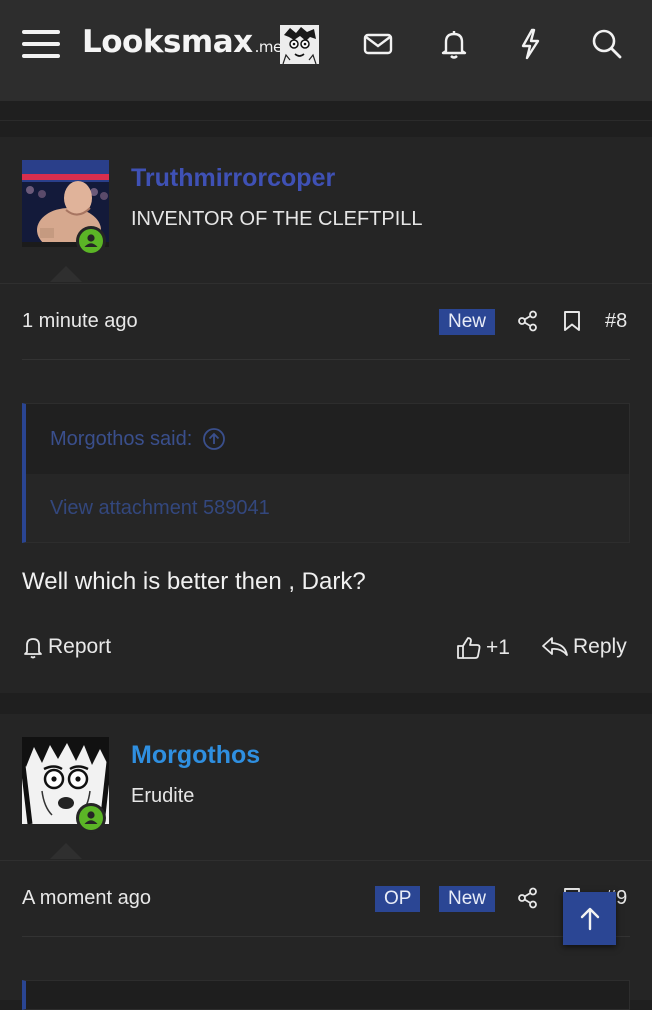 The height and width of the screenshot is (1010, 652). I want to click on like-count: +1, so click(498, 647).